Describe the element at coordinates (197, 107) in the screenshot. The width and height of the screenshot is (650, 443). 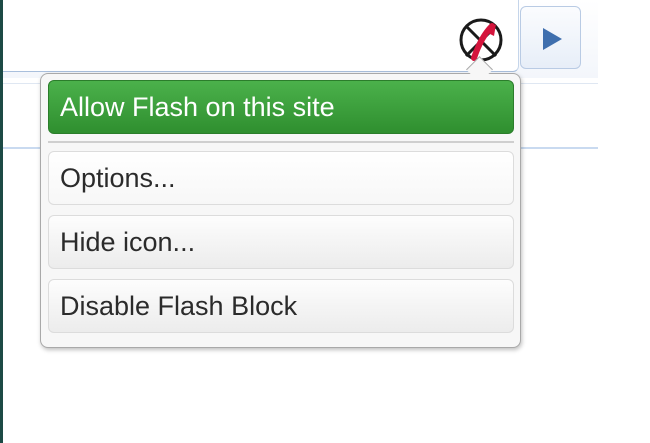
I see `allow-flash-label: Allow Flash on this site` at that location.